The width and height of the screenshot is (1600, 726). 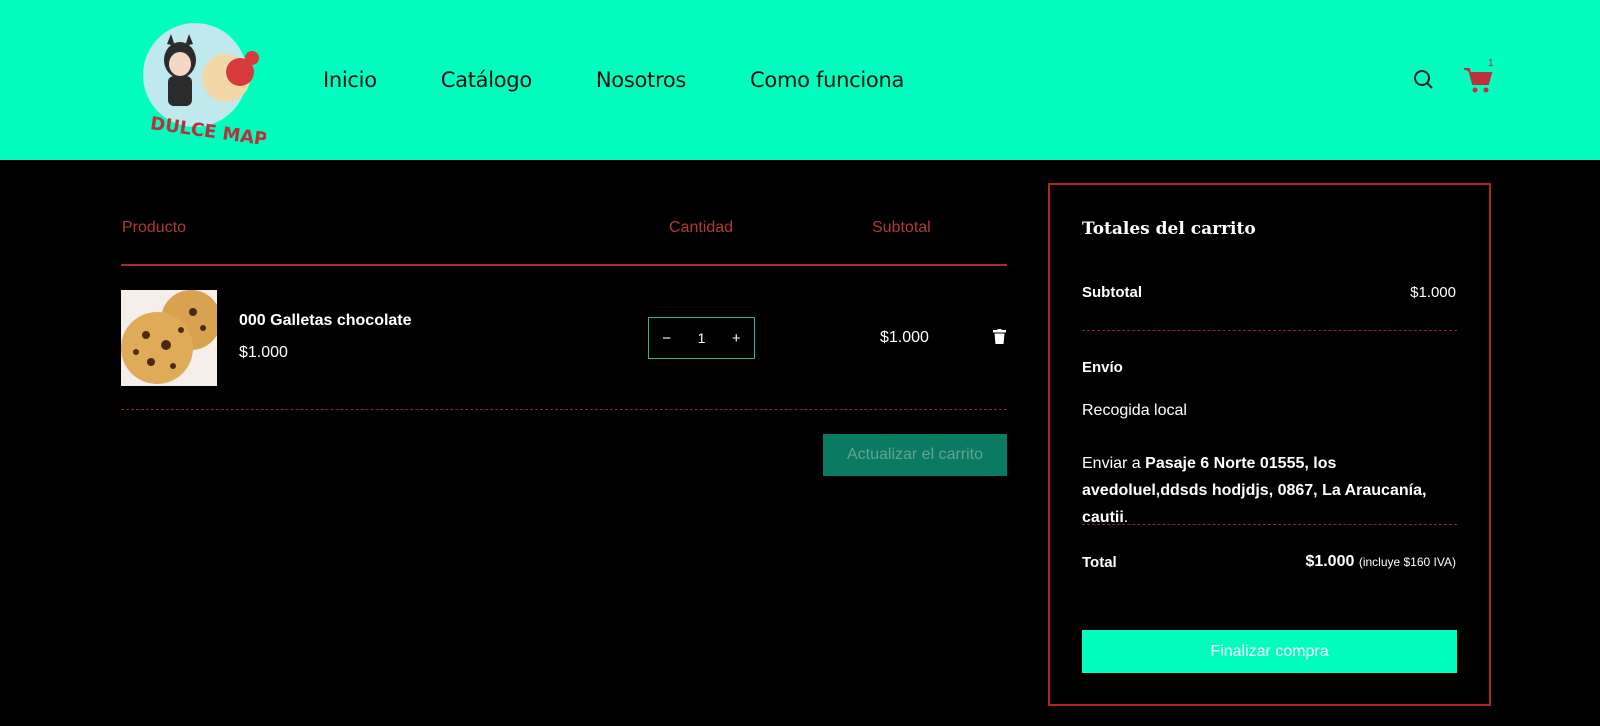 I want to click on header-divider, so click(x=564, y=265).